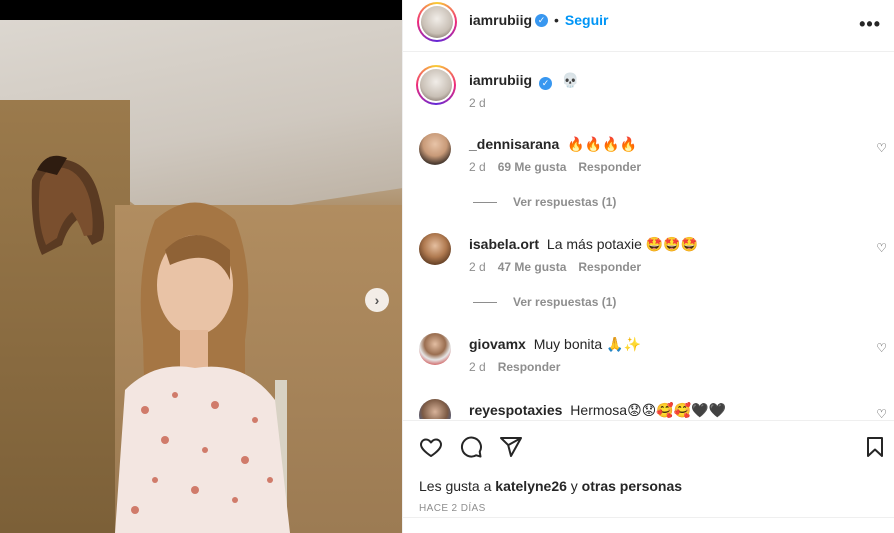 Image resolution: width=894 pixels, height=533 pixels. What do you see at coordinates (437, 22) in the screenshot?
I see `author-avatar` at bounding box center [437, 22].